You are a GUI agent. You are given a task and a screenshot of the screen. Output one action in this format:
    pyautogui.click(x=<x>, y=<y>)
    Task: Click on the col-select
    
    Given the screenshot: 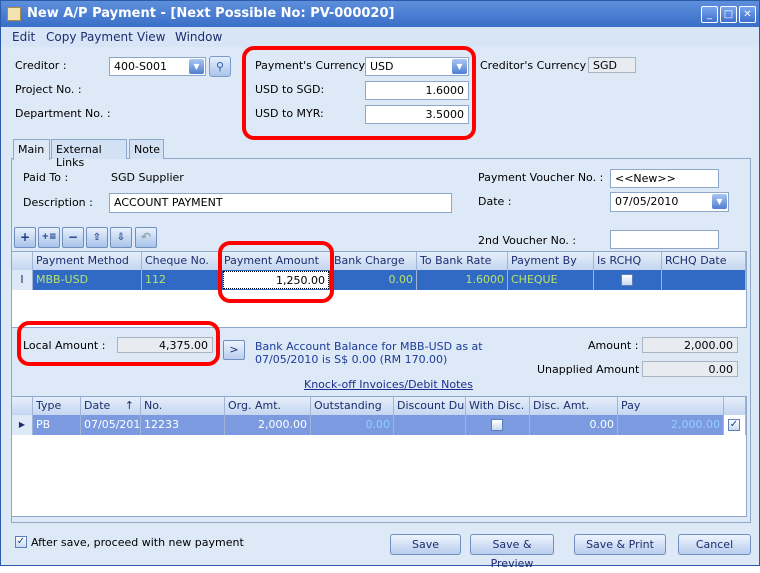 What is the action you would take?
    pyautogui.click(x=735, y=406)
    